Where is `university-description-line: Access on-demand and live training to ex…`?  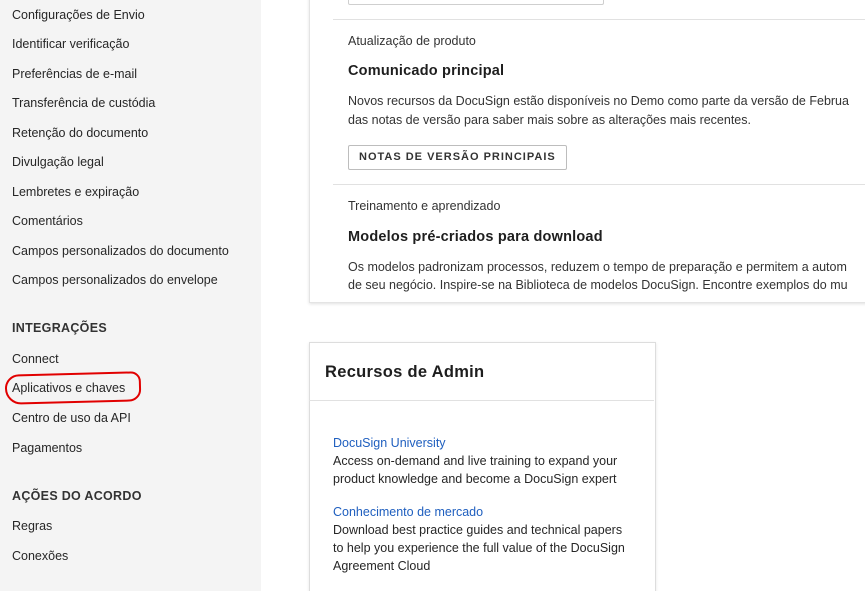
university-description-line: Access on-demand and live training to ex… is located at coordinates (475, 461).